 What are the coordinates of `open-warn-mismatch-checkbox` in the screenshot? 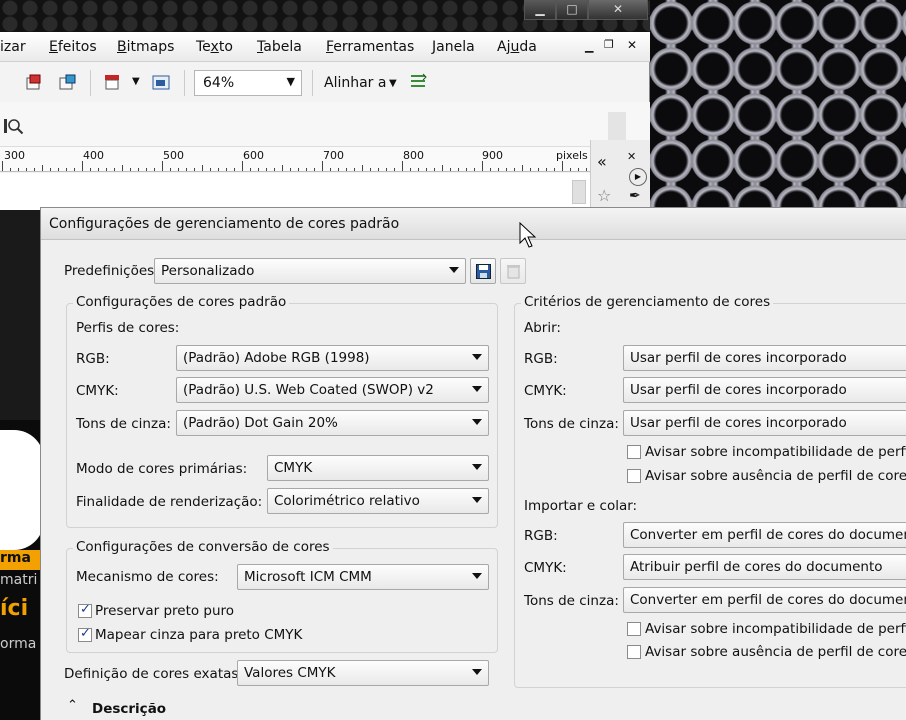 It's located at (634, 452).